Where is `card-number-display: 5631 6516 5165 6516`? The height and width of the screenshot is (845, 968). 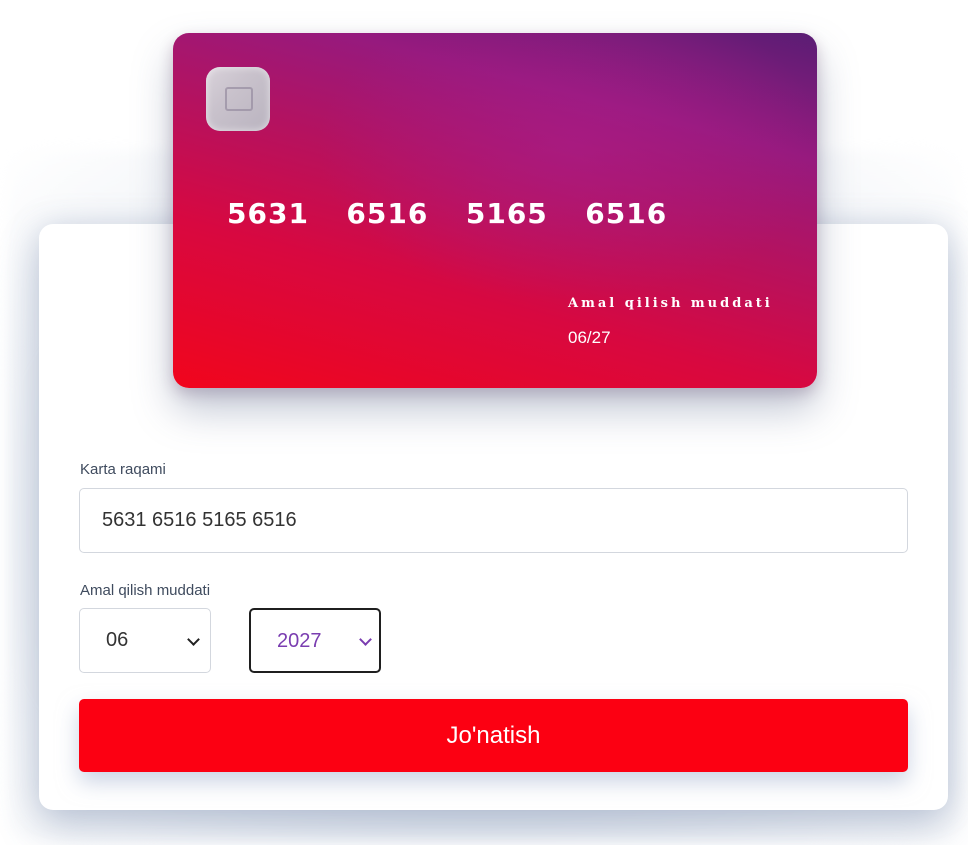
card-number-display: 5631 6516 5165 6516 is located at coordinates (447, 213).